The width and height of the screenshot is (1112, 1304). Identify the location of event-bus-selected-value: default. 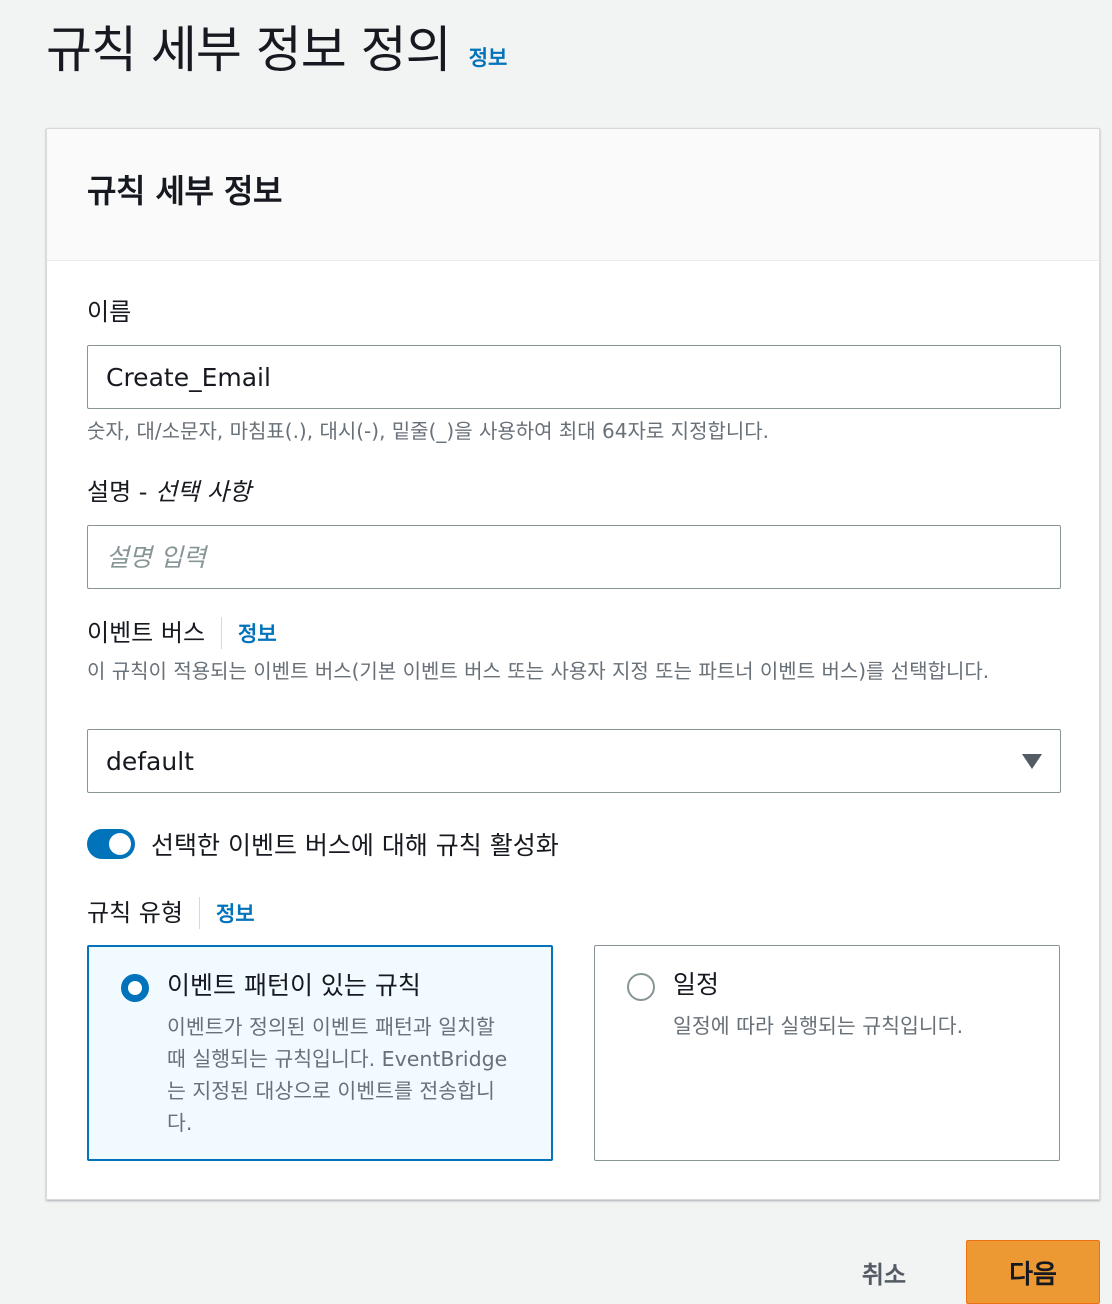
(150, 761).